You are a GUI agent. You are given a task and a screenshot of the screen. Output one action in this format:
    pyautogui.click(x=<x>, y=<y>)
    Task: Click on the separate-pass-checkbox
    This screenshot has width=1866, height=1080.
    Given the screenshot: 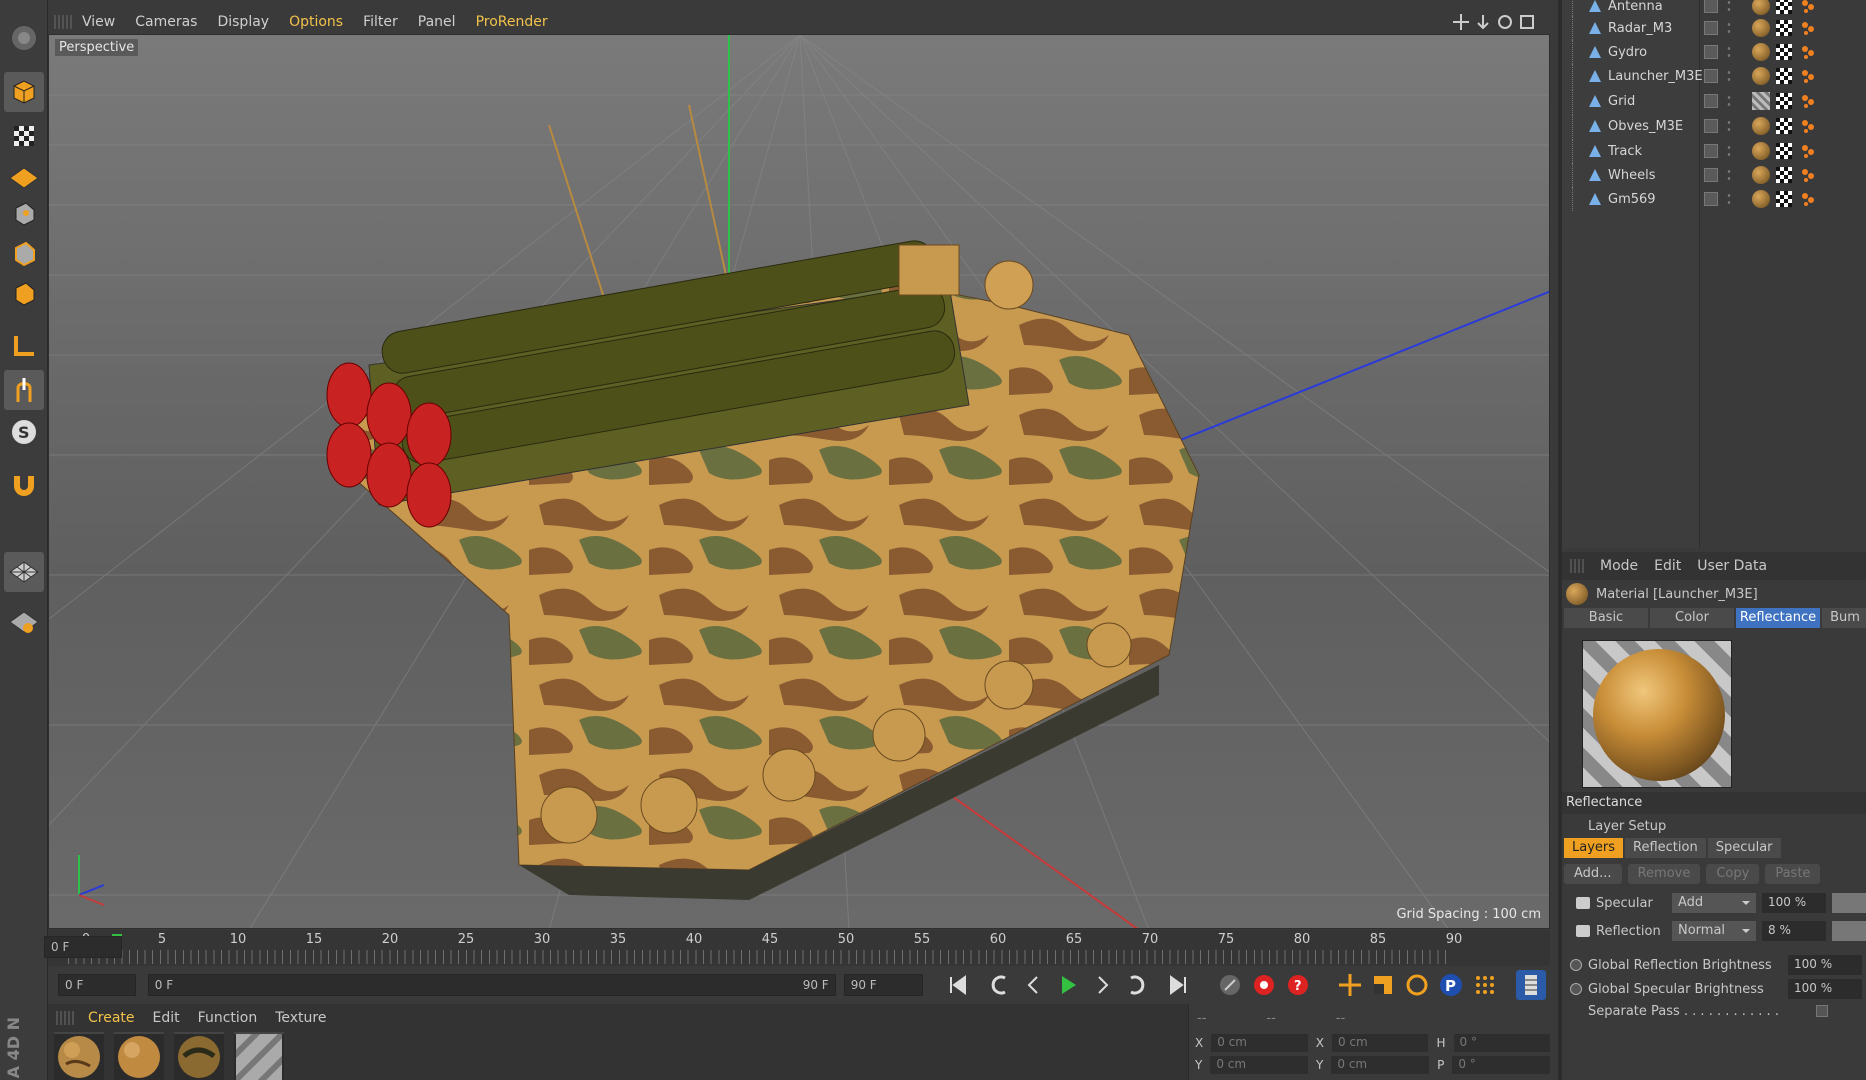 What is the action you would take?
    pyautogui.click(x=1822, y=1011)
    